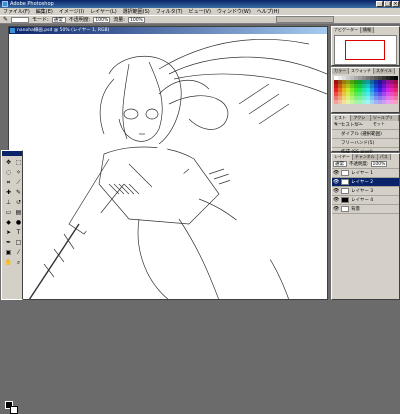 Image resolution: width=400 pixels, height=414 pixels. Describe the element at coordinates (305, 19) in the screenshot. I see `palette-well` at that location.